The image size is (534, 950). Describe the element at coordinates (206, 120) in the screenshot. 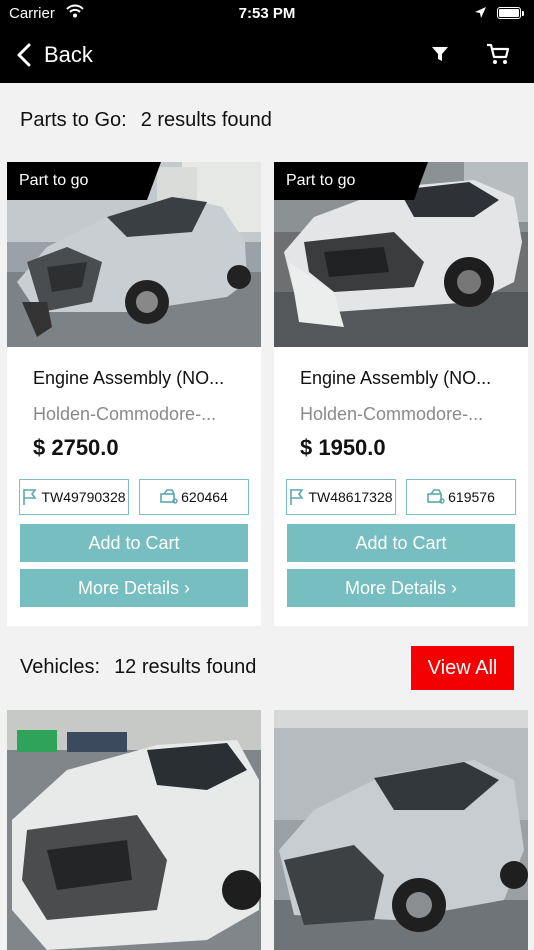

I see `parts-result-count: 2 results found` at that location.